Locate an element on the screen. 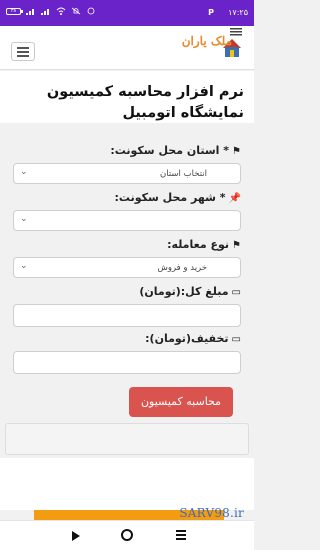  system-navbar is located at coordinates (127, 535).